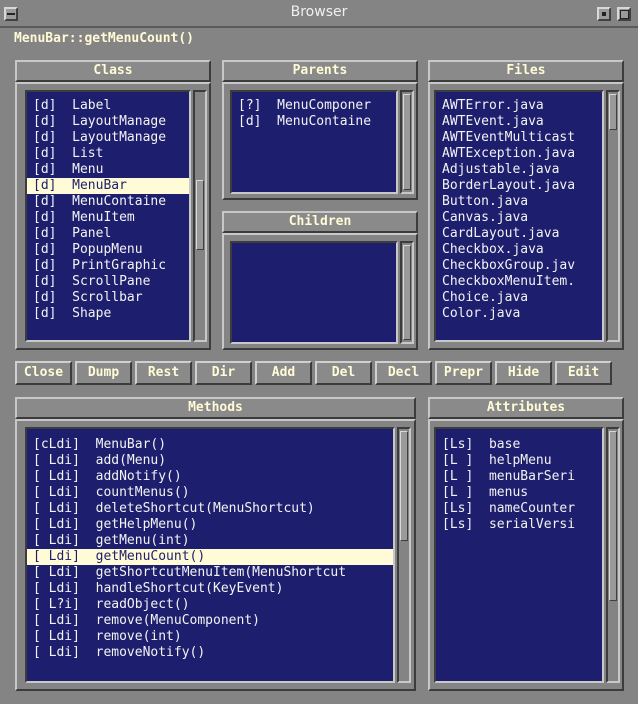 This screenshot has height=704, width=638. Describe the element at coordinates (519, 445) in the screenshot. I see `list-item: [Ls] base` at that location.